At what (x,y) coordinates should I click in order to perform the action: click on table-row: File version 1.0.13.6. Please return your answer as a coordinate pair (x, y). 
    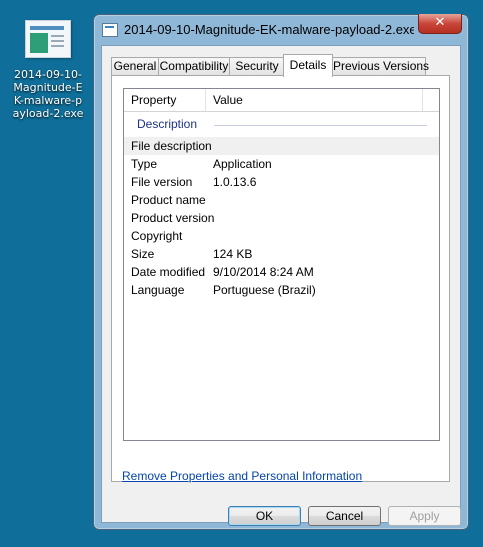
    Looking at the image, I should click on (281, 182).